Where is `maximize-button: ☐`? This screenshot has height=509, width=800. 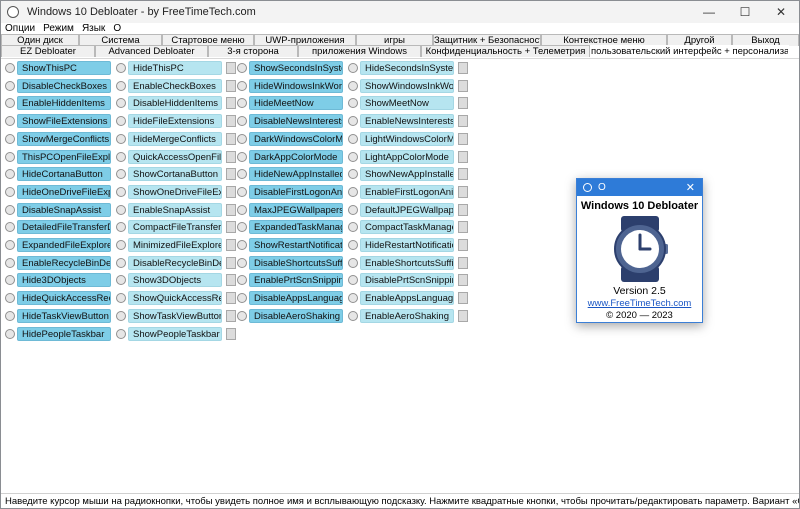
maximize-button: ☐ is located at coordinates (745, 12).